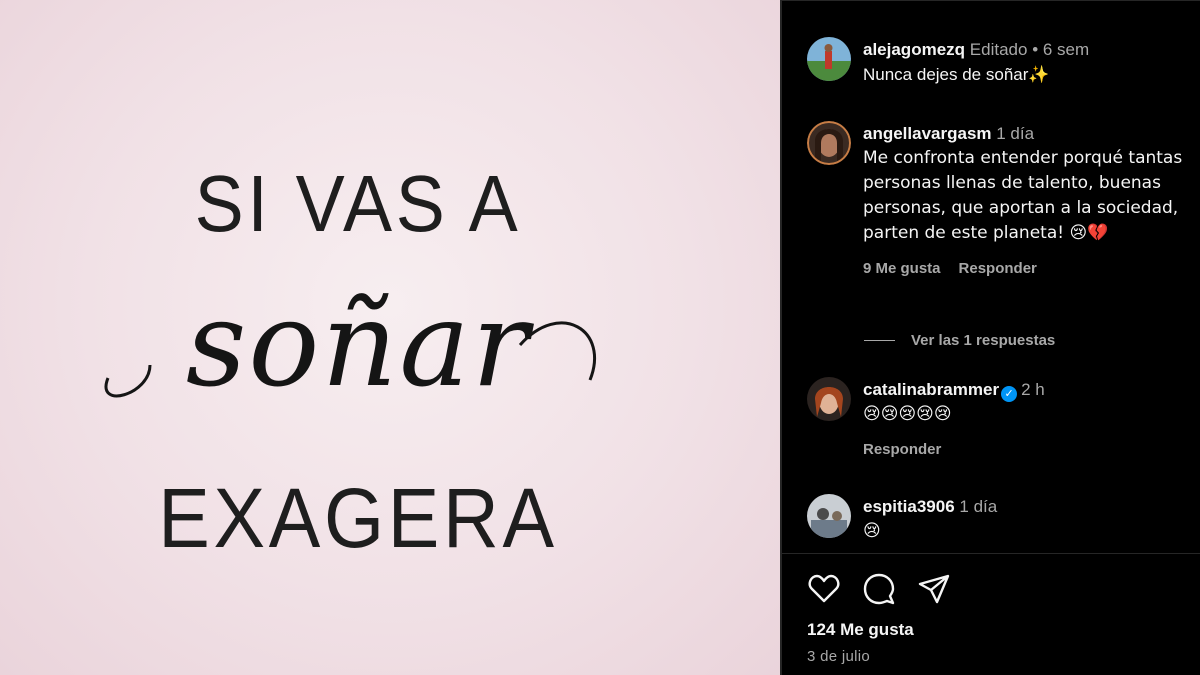  Describe the element at coordinates (909, 506) in the screenshot. I see `comment-username: espitia3906` at that location.